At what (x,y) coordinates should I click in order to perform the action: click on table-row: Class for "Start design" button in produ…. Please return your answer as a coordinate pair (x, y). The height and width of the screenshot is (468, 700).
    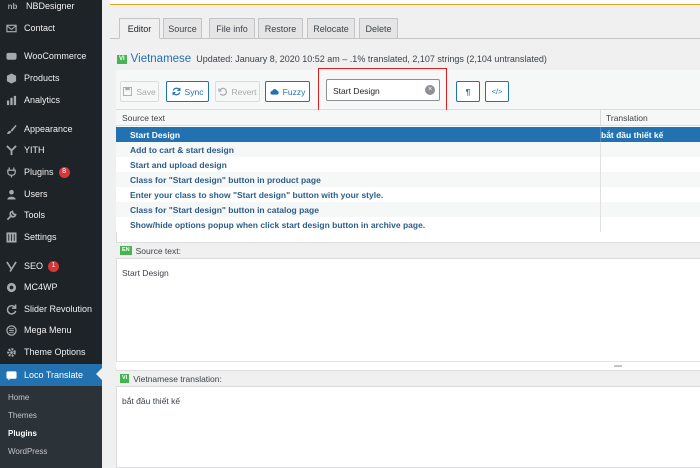
    Looking at the image, I should click on (408, 179).